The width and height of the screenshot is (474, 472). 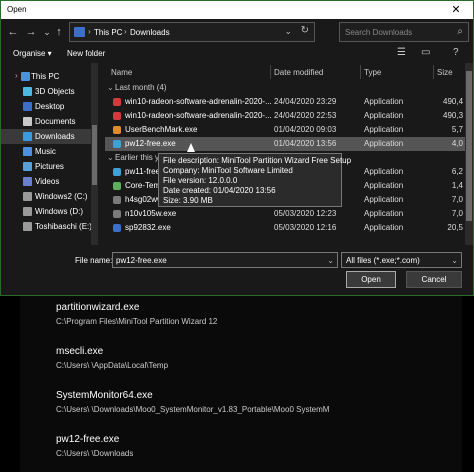 I want to click on nav-item-label: Pictures, so click(x=49, y=166).